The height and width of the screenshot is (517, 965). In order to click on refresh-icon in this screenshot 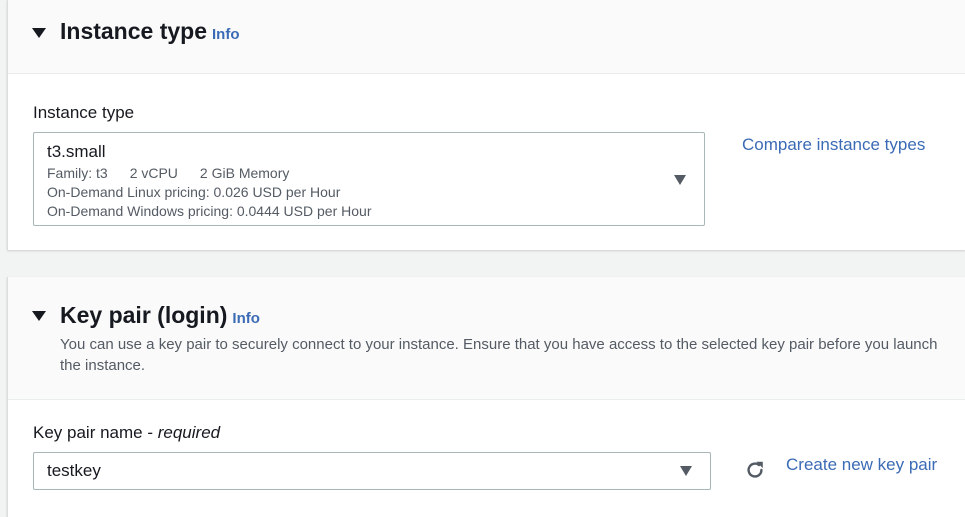, I will do `click(755, 470)`.